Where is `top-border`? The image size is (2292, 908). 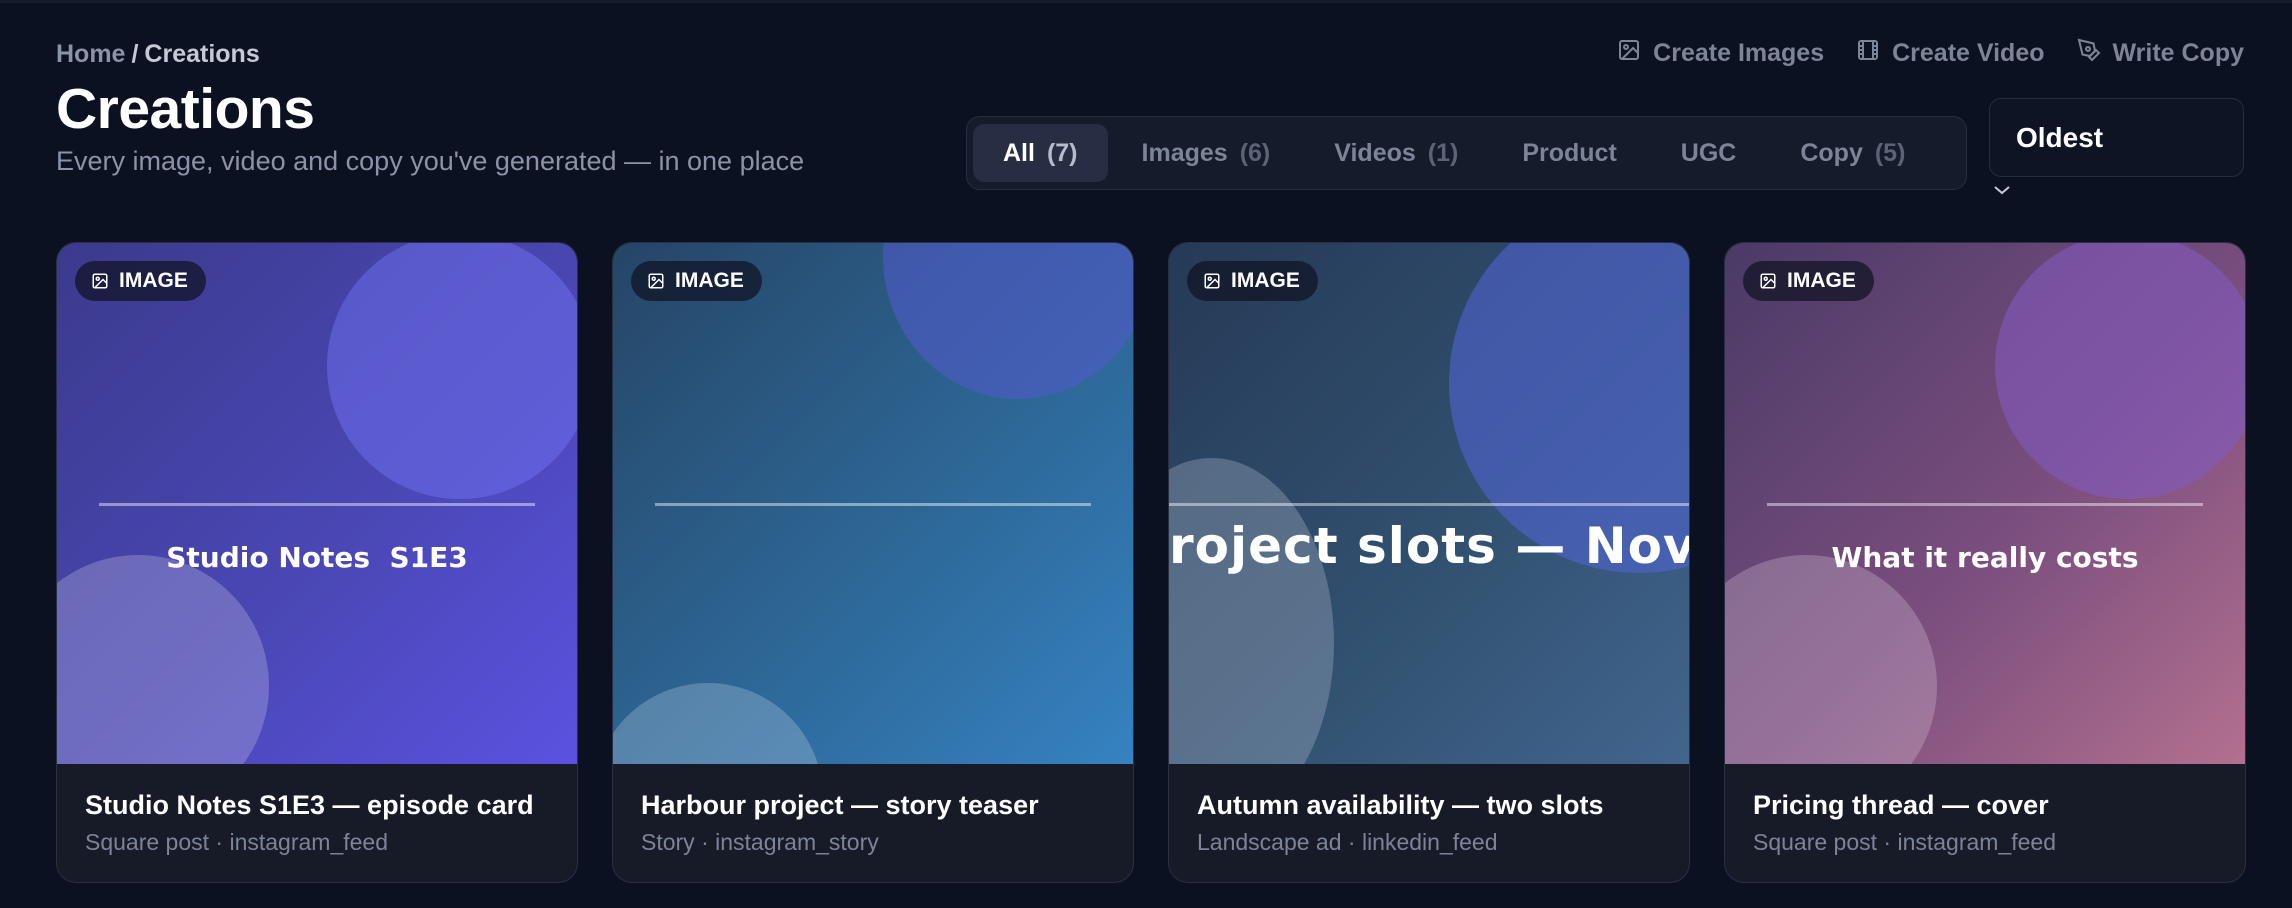
top-border is located at coordinates (1146, 1).